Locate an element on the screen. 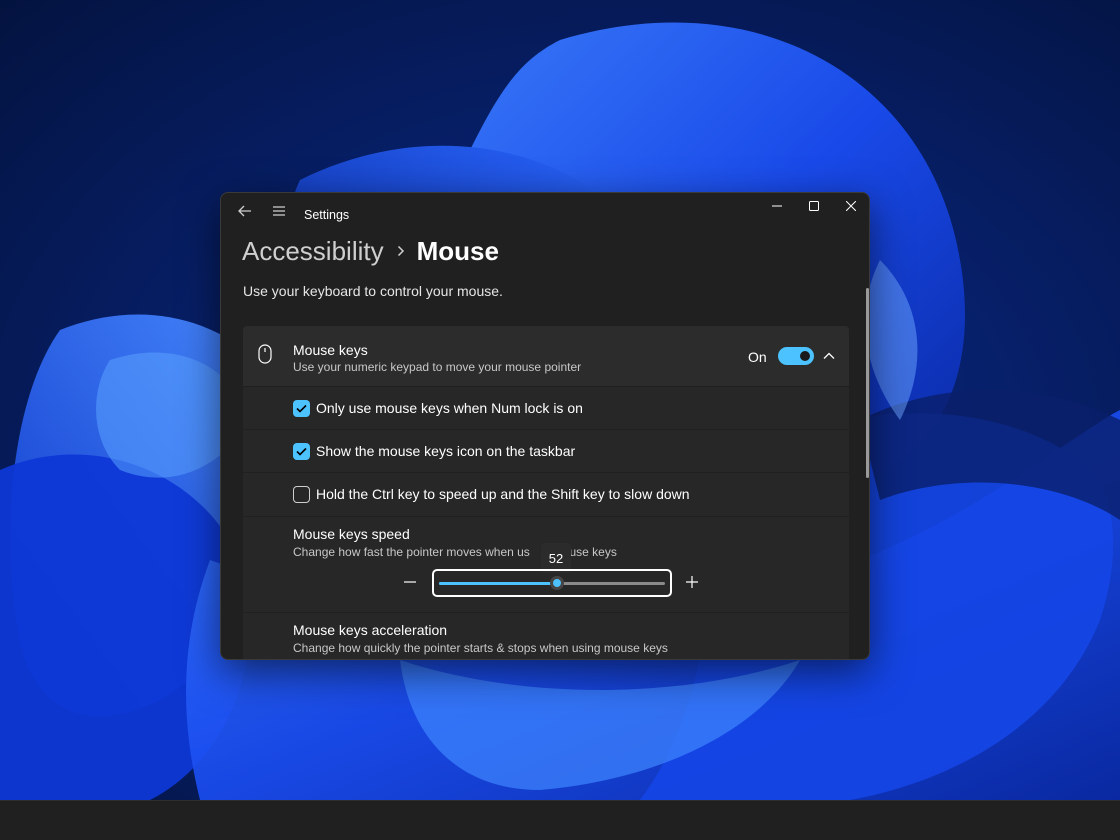 The width and height of the screenshot is (1120, 840). minimize-button is located at coordinates (777, 207).